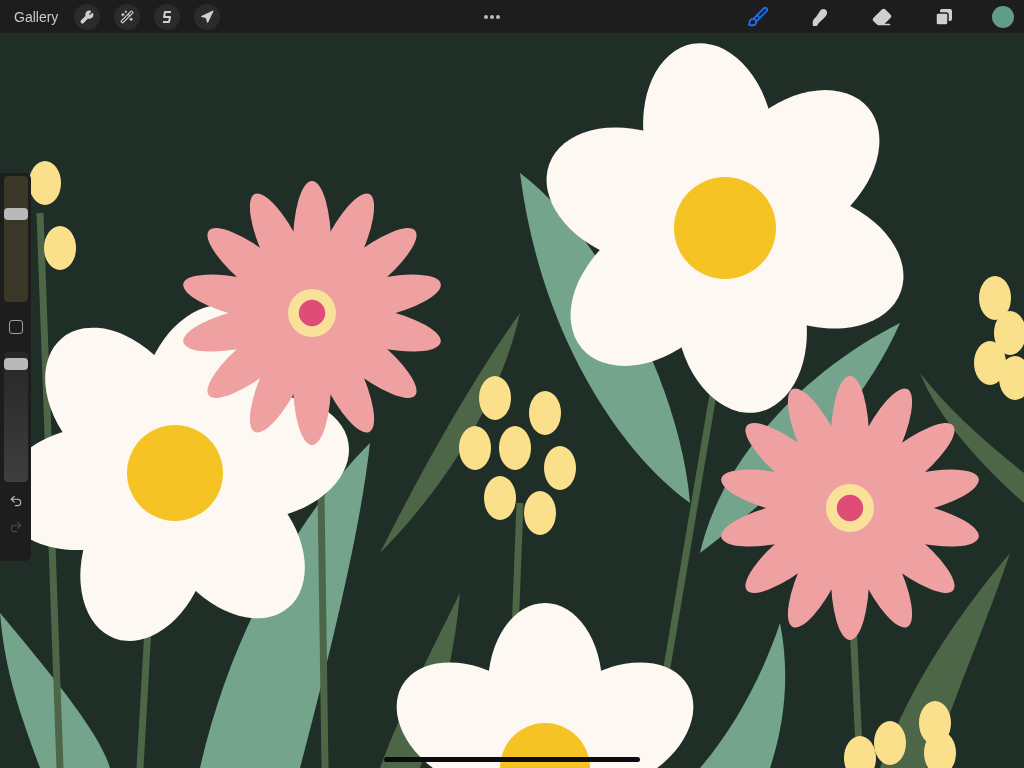  I want to click on selection-button, so click(167, 16).